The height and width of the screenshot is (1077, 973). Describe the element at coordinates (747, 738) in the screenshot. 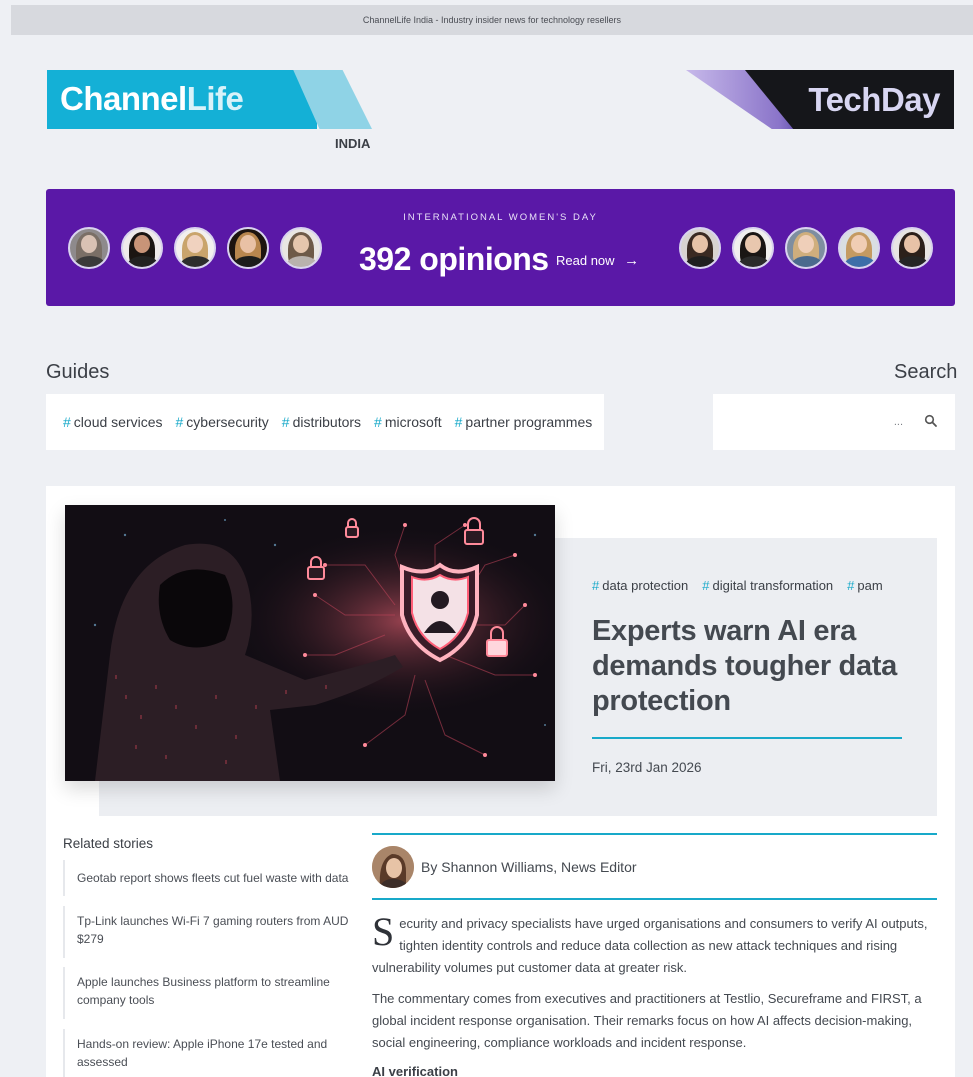

I see `headline-divider` at that location.